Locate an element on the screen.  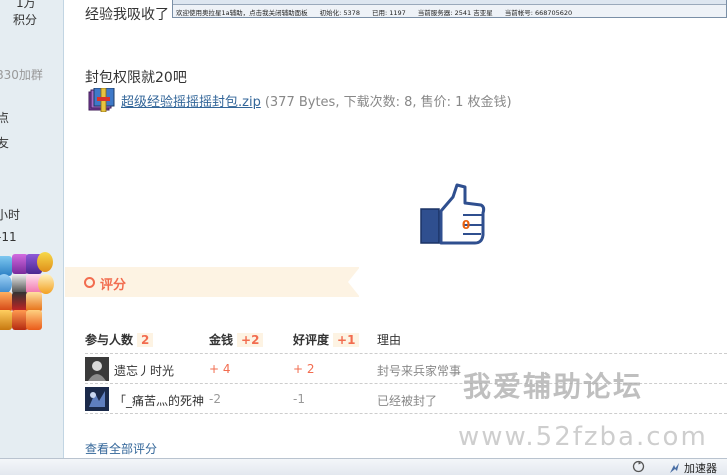
screenshot-init-label: 初始化: is located at coordinates (330, 13).